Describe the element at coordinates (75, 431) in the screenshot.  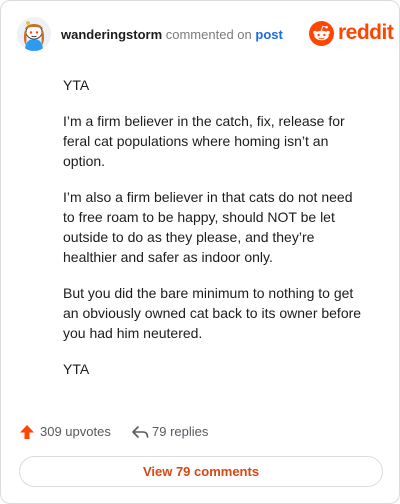
I see `upvote-count: 309 upvotes` at that location.